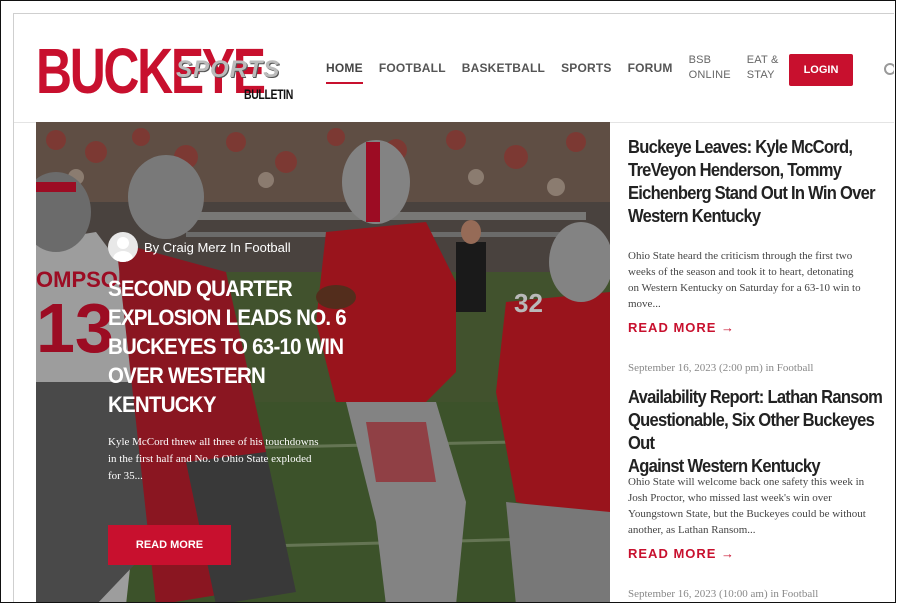  I want to click on search-icon, so click(889, 69).